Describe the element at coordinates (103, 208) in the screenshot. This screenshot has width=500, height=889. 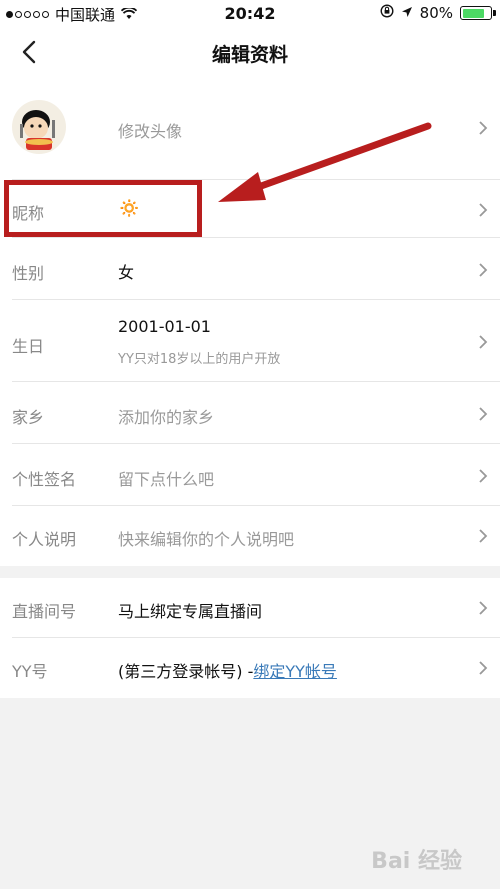
I see `nickname-highlight-box` at that location.